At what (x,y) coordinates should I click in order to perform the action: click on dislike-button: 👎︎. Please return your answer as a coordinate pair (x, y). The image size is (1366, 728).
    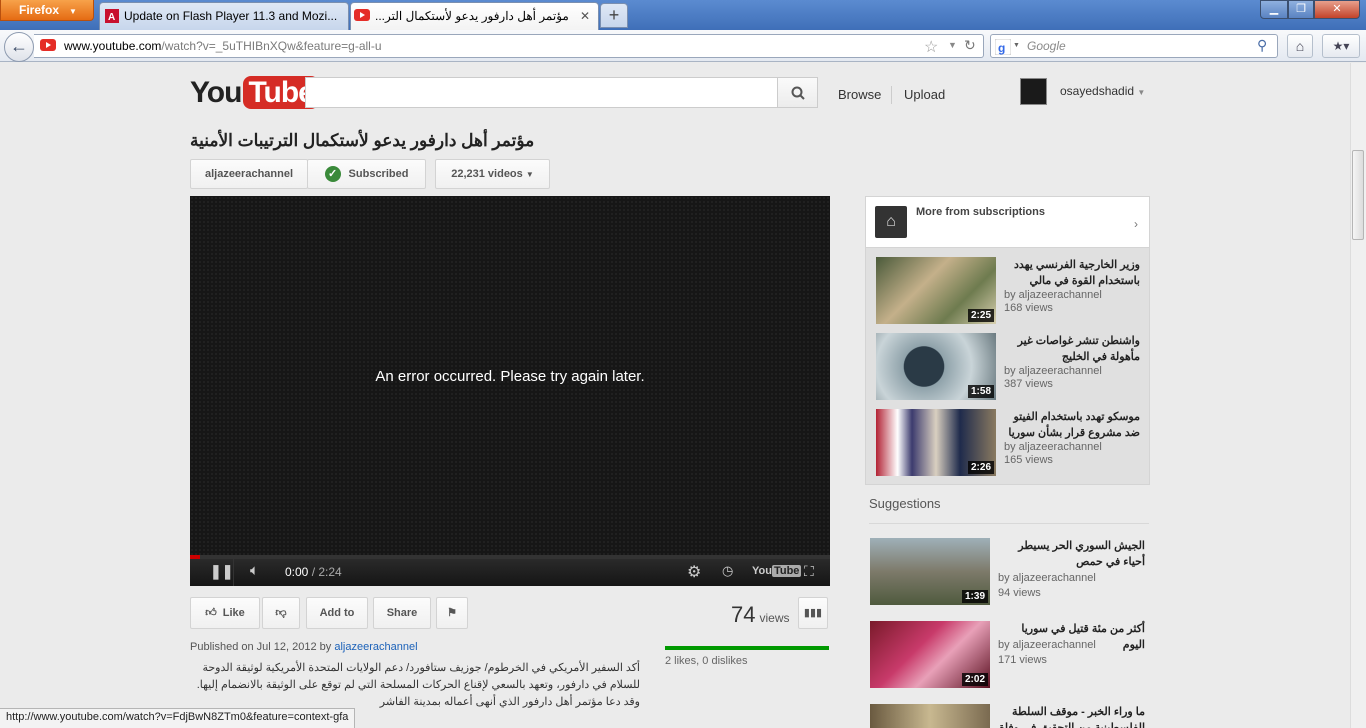
    Looking at the image, I should click on (281, 613).